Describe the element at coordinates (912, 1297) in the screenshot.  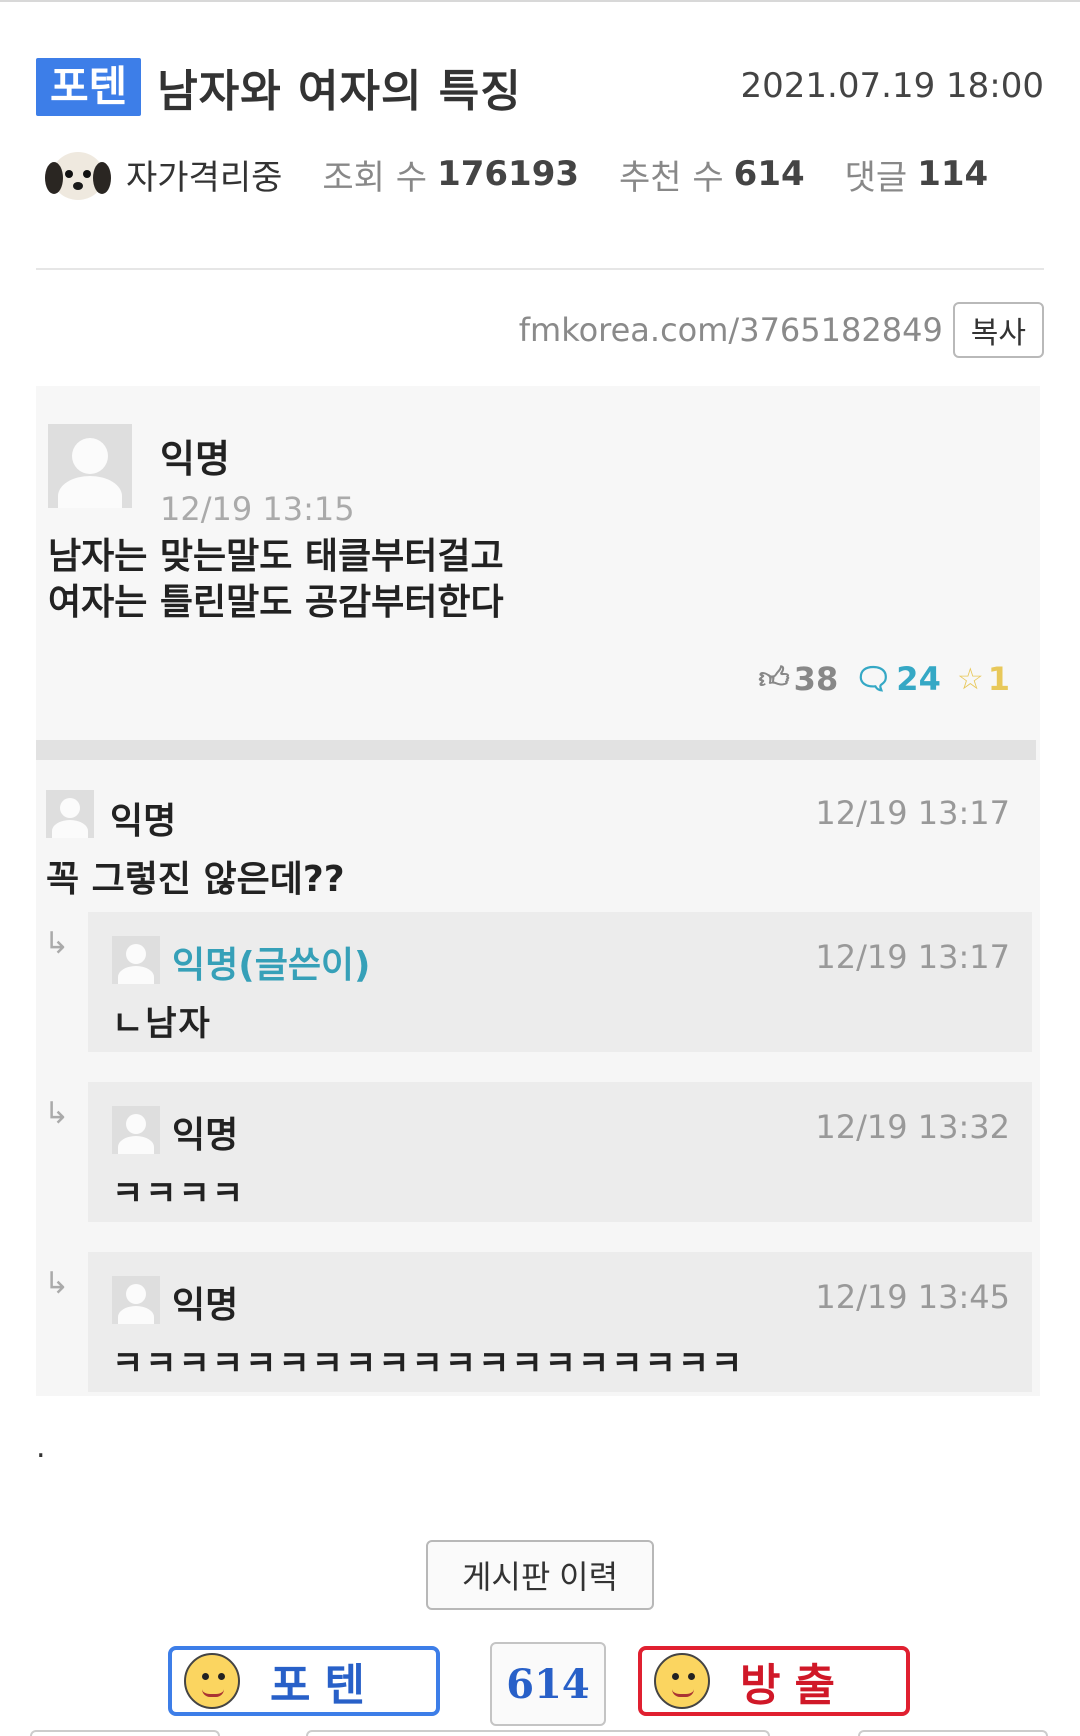
I see `reply-time: 12/19 13:45` at that location.